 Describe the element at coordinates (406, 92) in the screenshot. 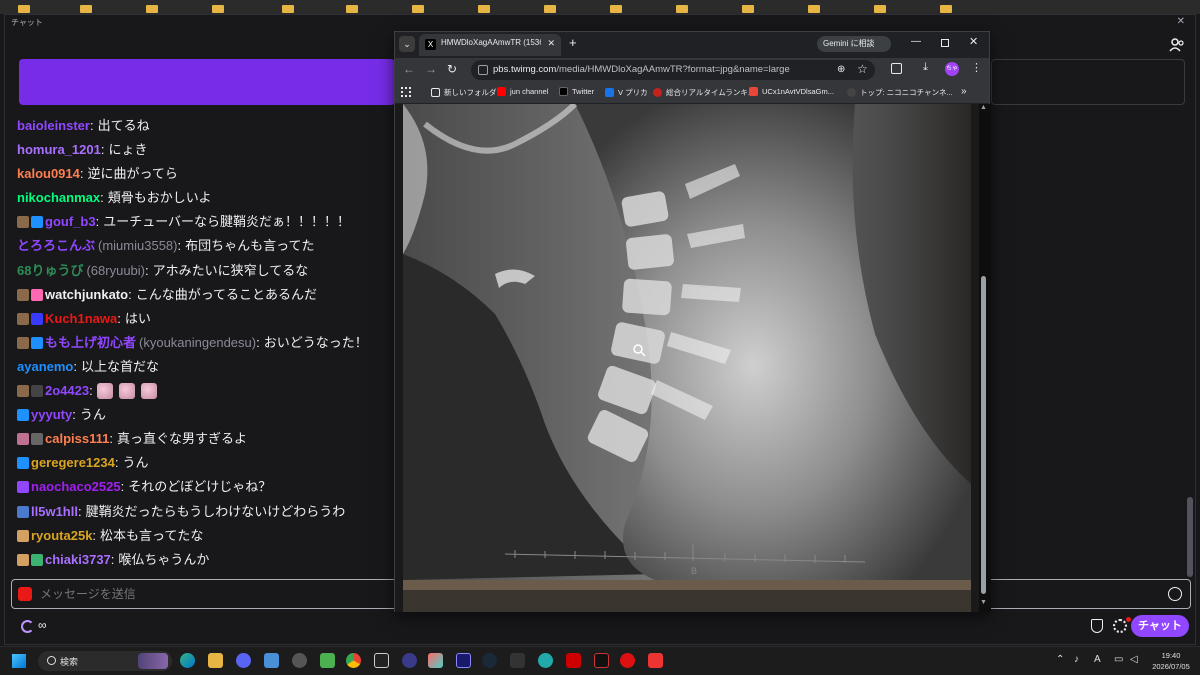

I see `apps-icon` at that location.